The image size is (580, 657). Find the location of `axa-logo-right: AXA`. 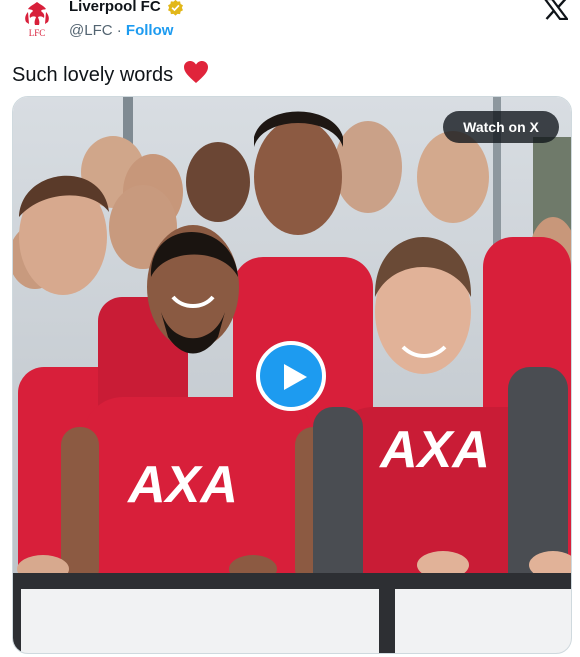

axa-logo-right: AXA is located at coordinates (434, 450).